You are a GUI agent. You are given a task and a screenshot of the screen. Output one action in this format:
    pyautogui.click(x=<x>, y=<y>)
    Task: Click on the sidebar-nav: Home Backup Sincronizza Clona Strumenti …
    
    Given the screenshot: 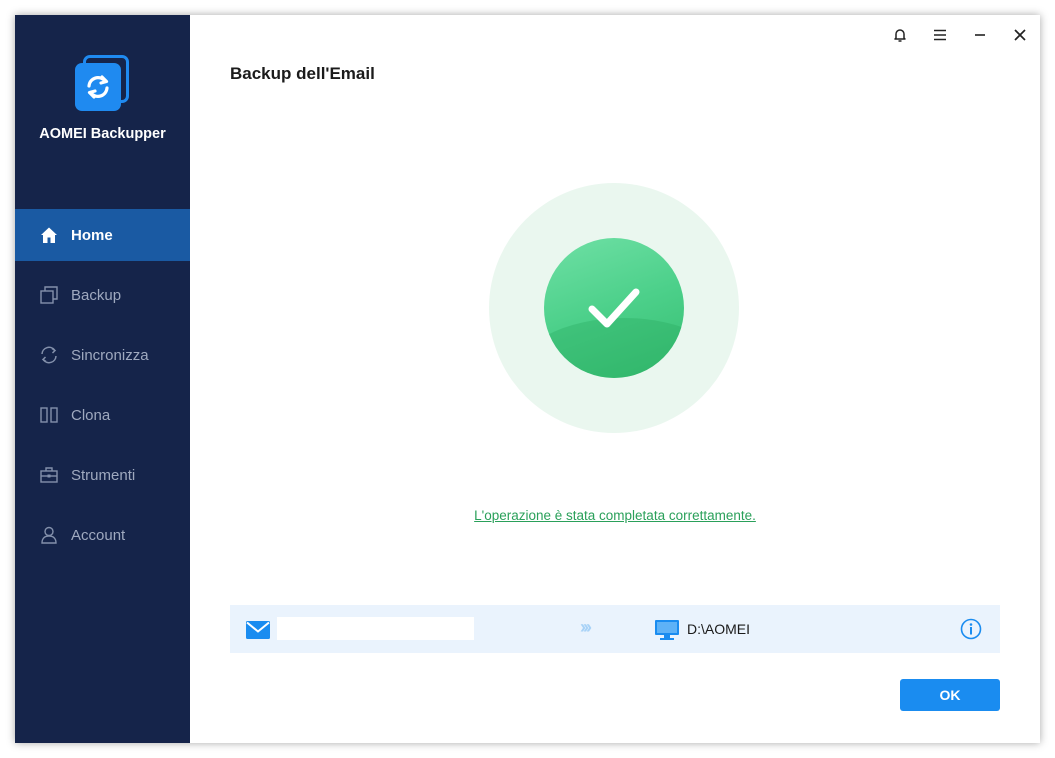 What is the action you would take?
    pyautogui.click(x=102, y=389)
    